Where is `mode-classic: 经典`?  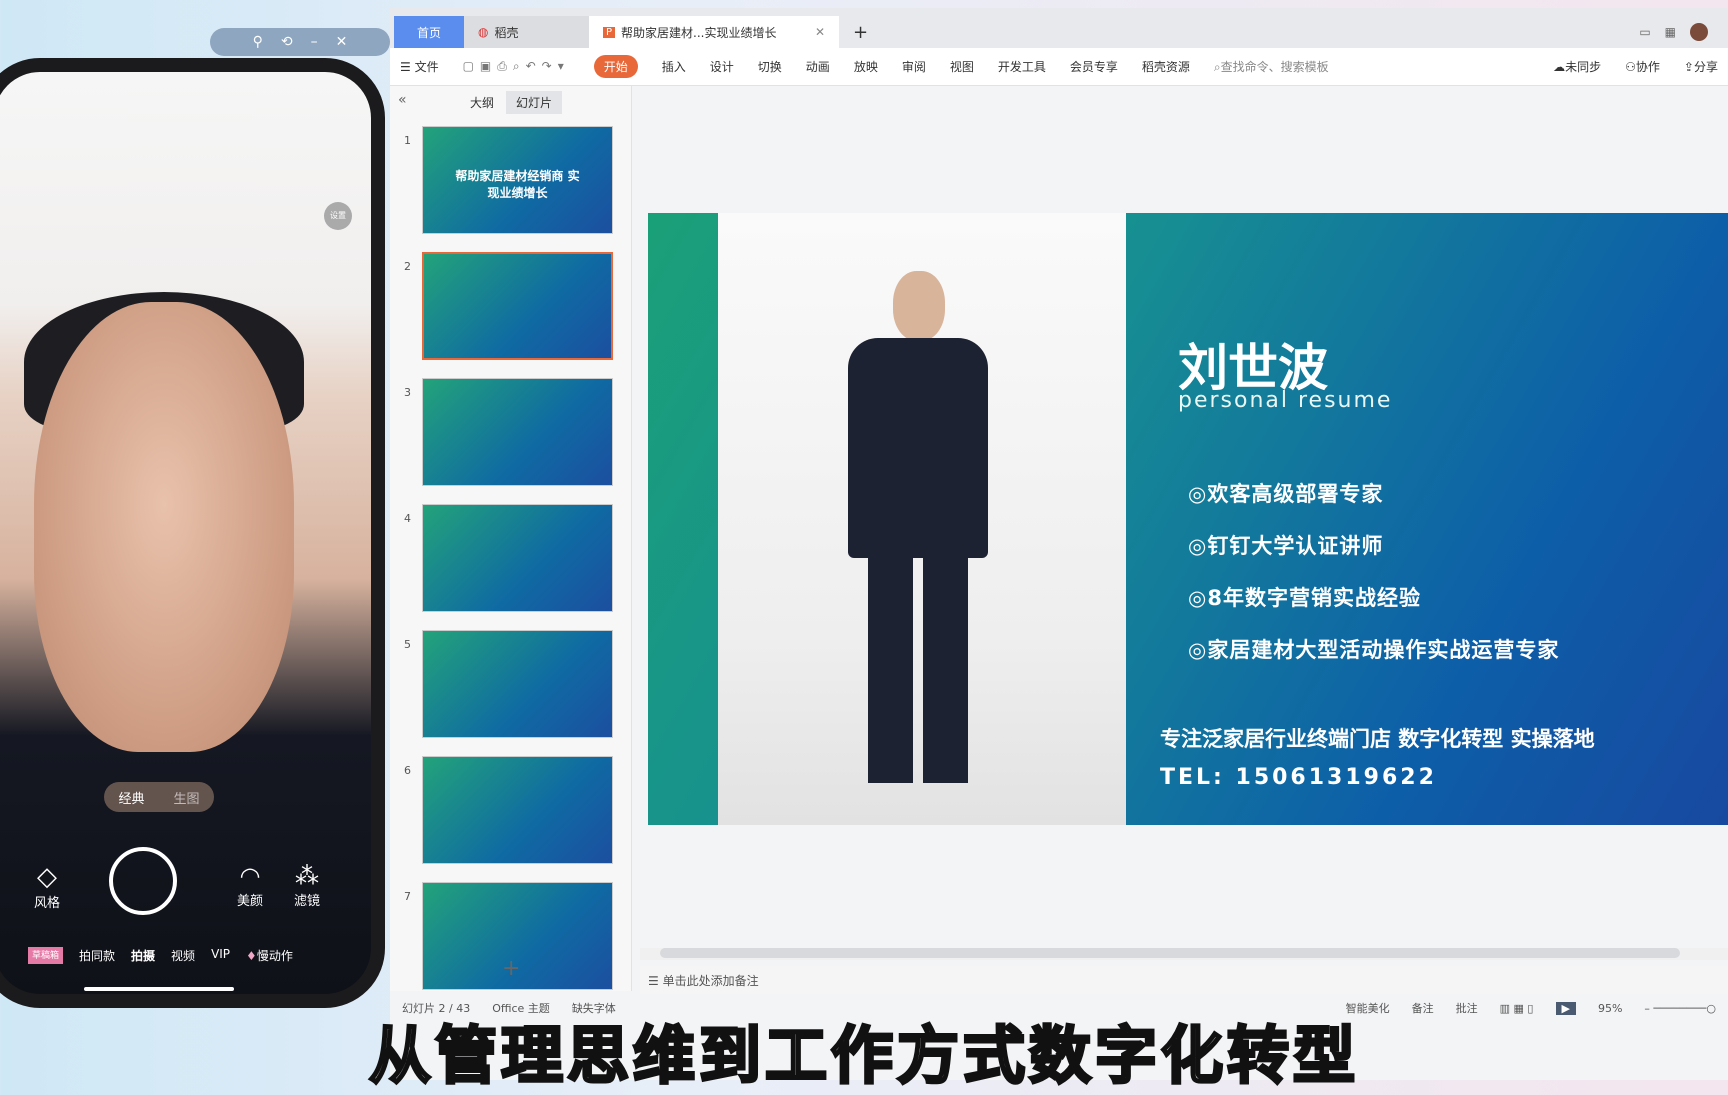 mode-classic: 经典 is located at coordinates (131, 797).